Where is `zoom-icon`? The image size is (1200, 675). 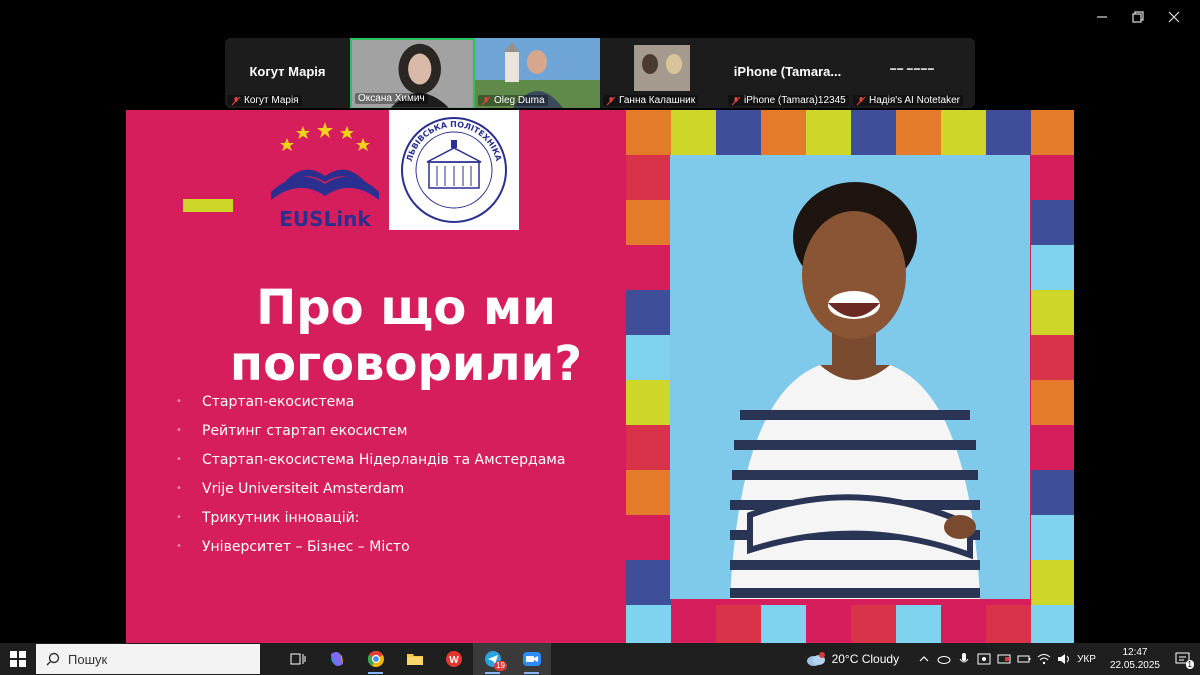
zoom-icon is located at coordinates (531, 659).